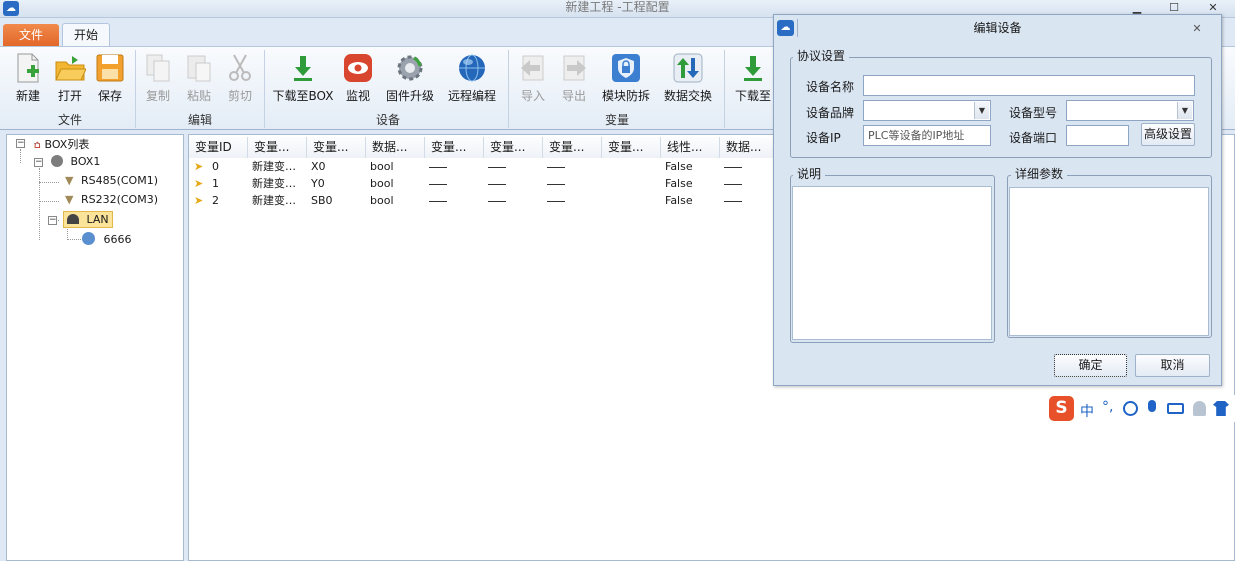  I want to click on copy-button: 复制, so click(158, 78).